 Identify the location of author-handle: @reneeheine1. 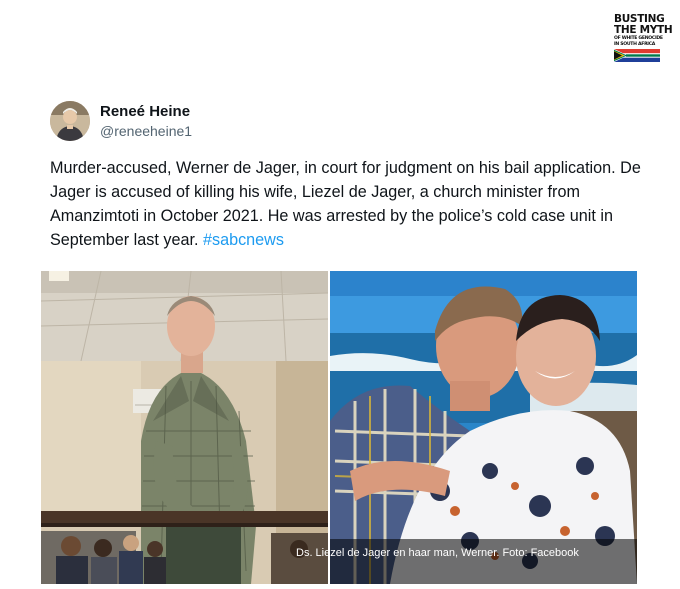
(146, 131).